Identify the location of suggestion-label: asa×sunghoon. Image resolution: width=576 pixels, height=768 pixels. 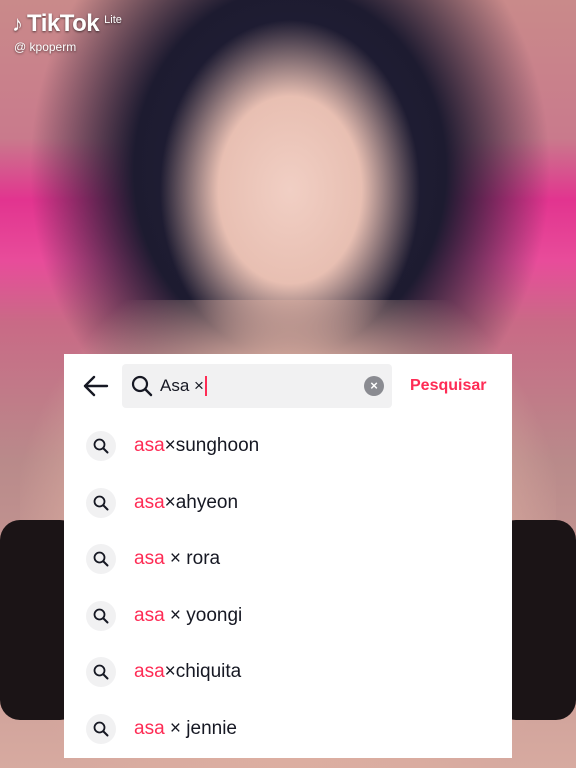
(196, 446).